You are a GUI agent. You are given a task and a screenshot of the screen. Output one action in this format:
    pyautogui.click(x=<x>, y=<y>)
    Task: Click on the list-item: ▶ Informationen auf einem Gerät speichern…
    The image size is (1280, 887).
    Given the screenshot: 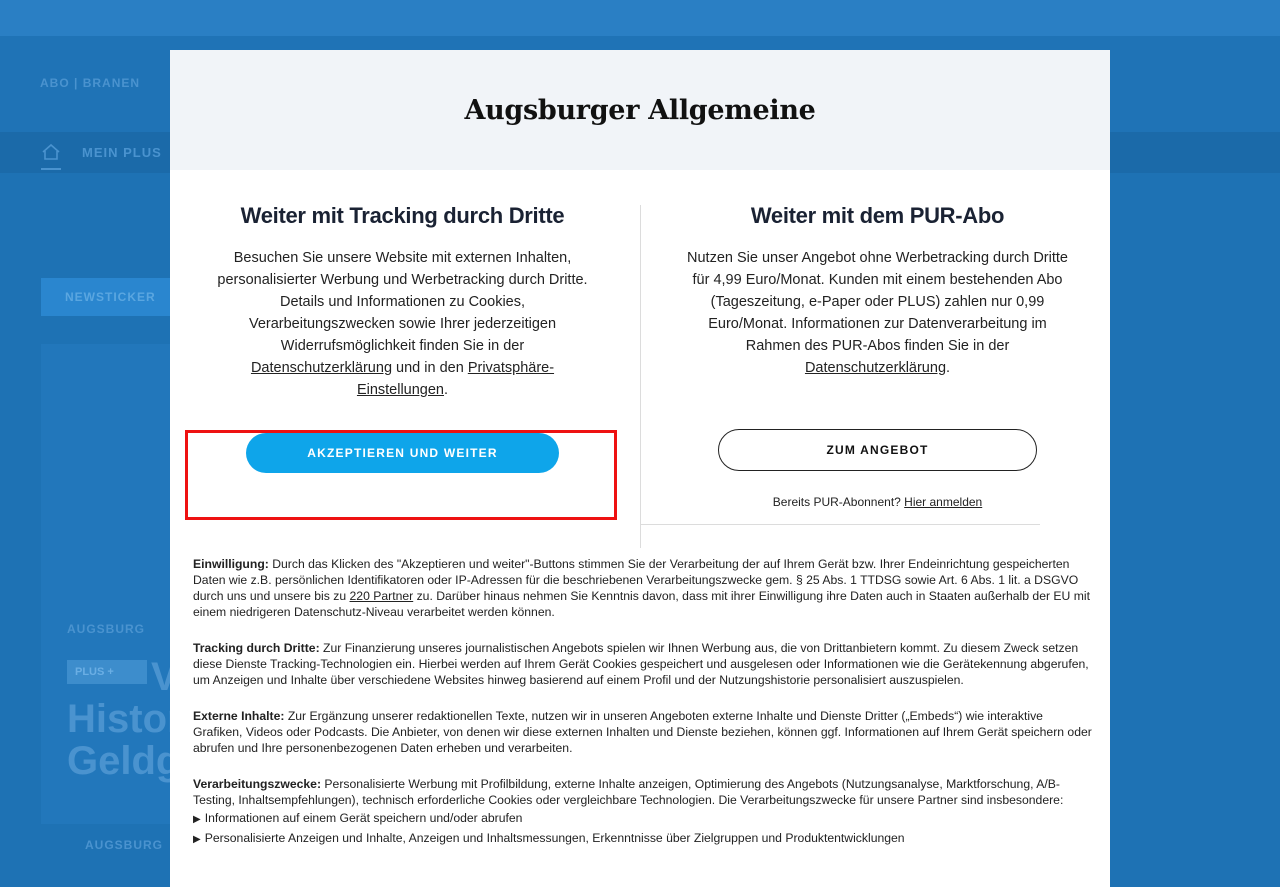 What is the action you would take?
    pyautogui.click(x=643, y=819)
    